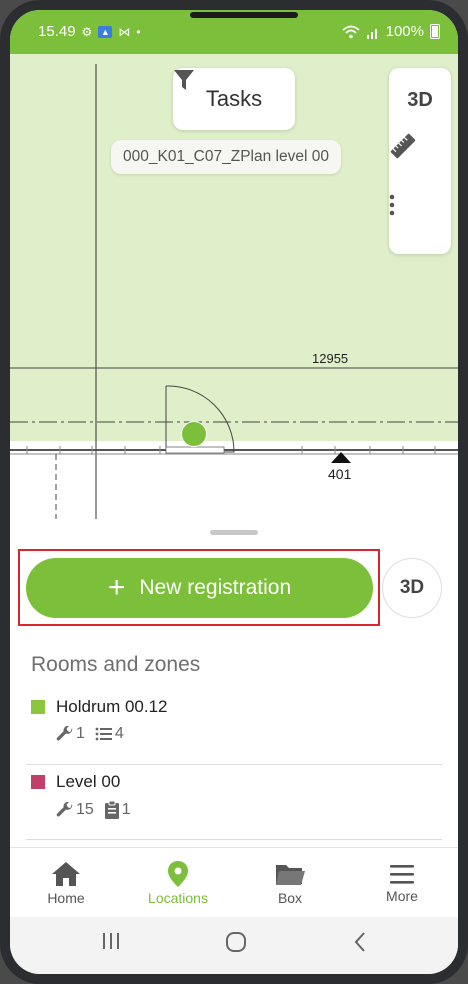 The image size is (468, 984). What do you see at coordinates (371, 33) in the screenshot?
I see `signal-icon` at bounding box center [371, 33].